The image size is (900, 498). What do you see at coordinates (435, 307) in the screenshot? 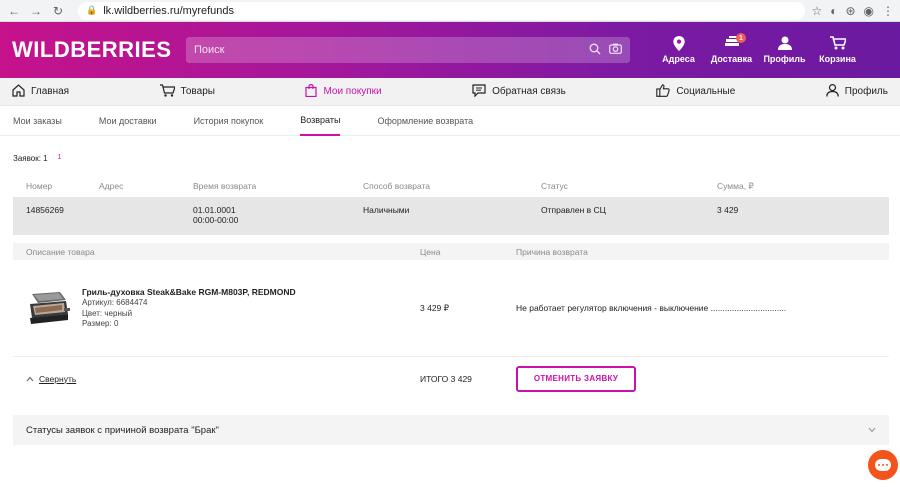
I see `product-price: 3 429 ₽` at bounding box center [435, 307].